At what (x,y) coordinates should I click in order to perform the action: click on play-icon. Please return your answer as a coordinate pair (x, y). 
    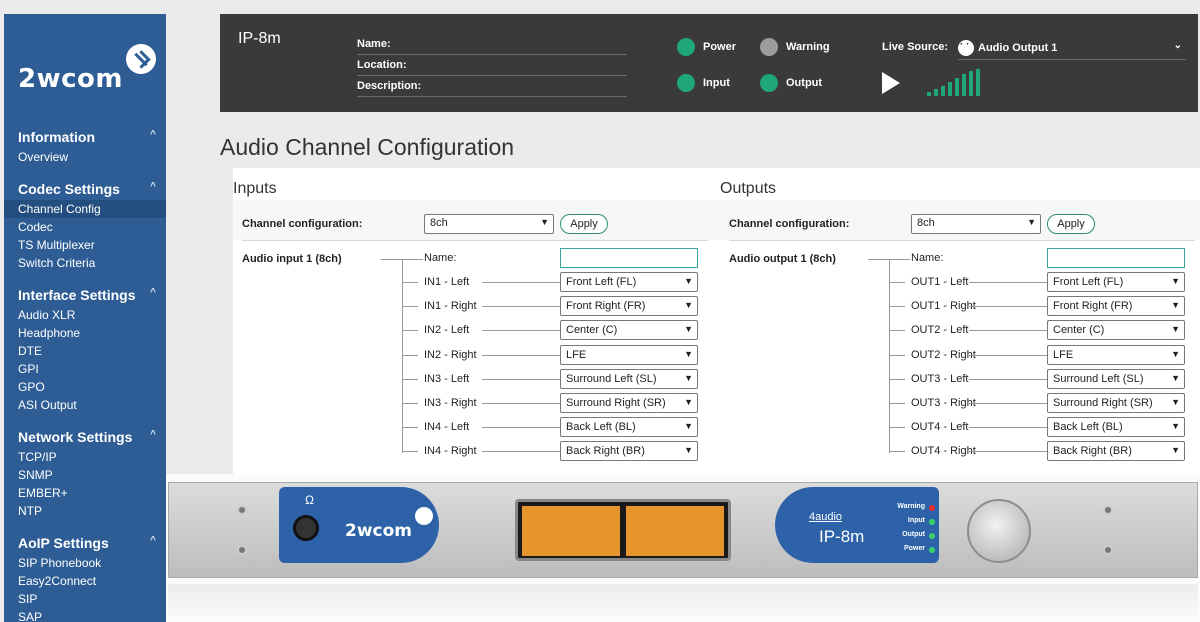
    Looking at the image, I should click on (891, 83).